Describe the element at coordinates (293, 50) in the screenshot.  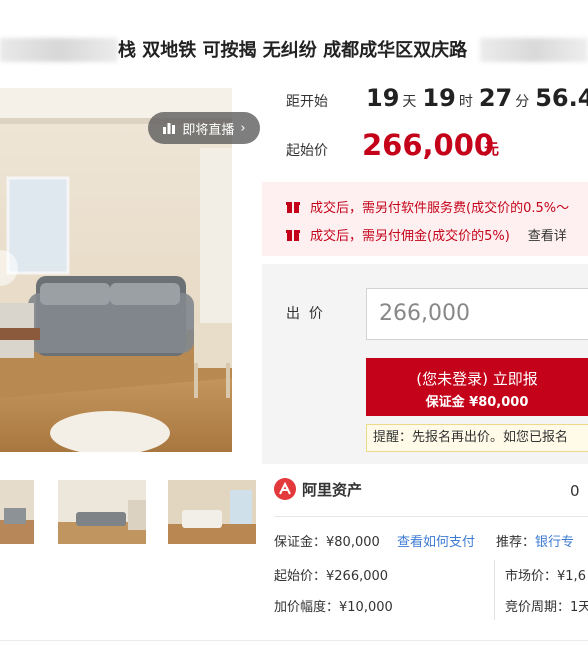
I see `listing-title: 栈 双地铁 可按揭 无纠纷 成都成华区双庆路` at that location.